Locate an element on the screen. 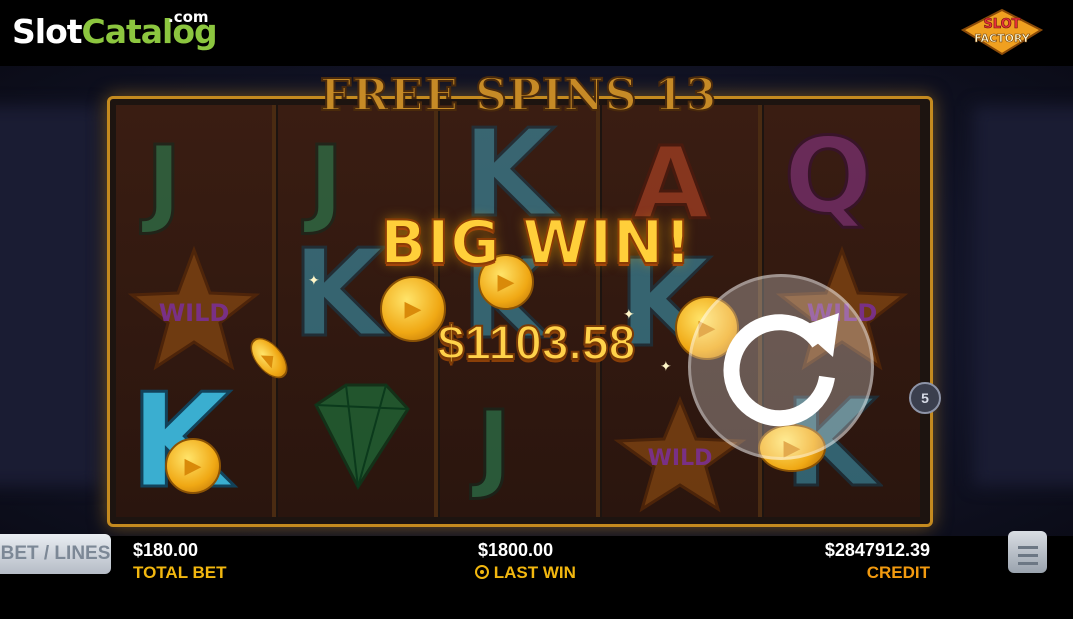 The image size is (1073, 619). provider-logo: SLOT FACTORY is located at coordinates (1002, 32).